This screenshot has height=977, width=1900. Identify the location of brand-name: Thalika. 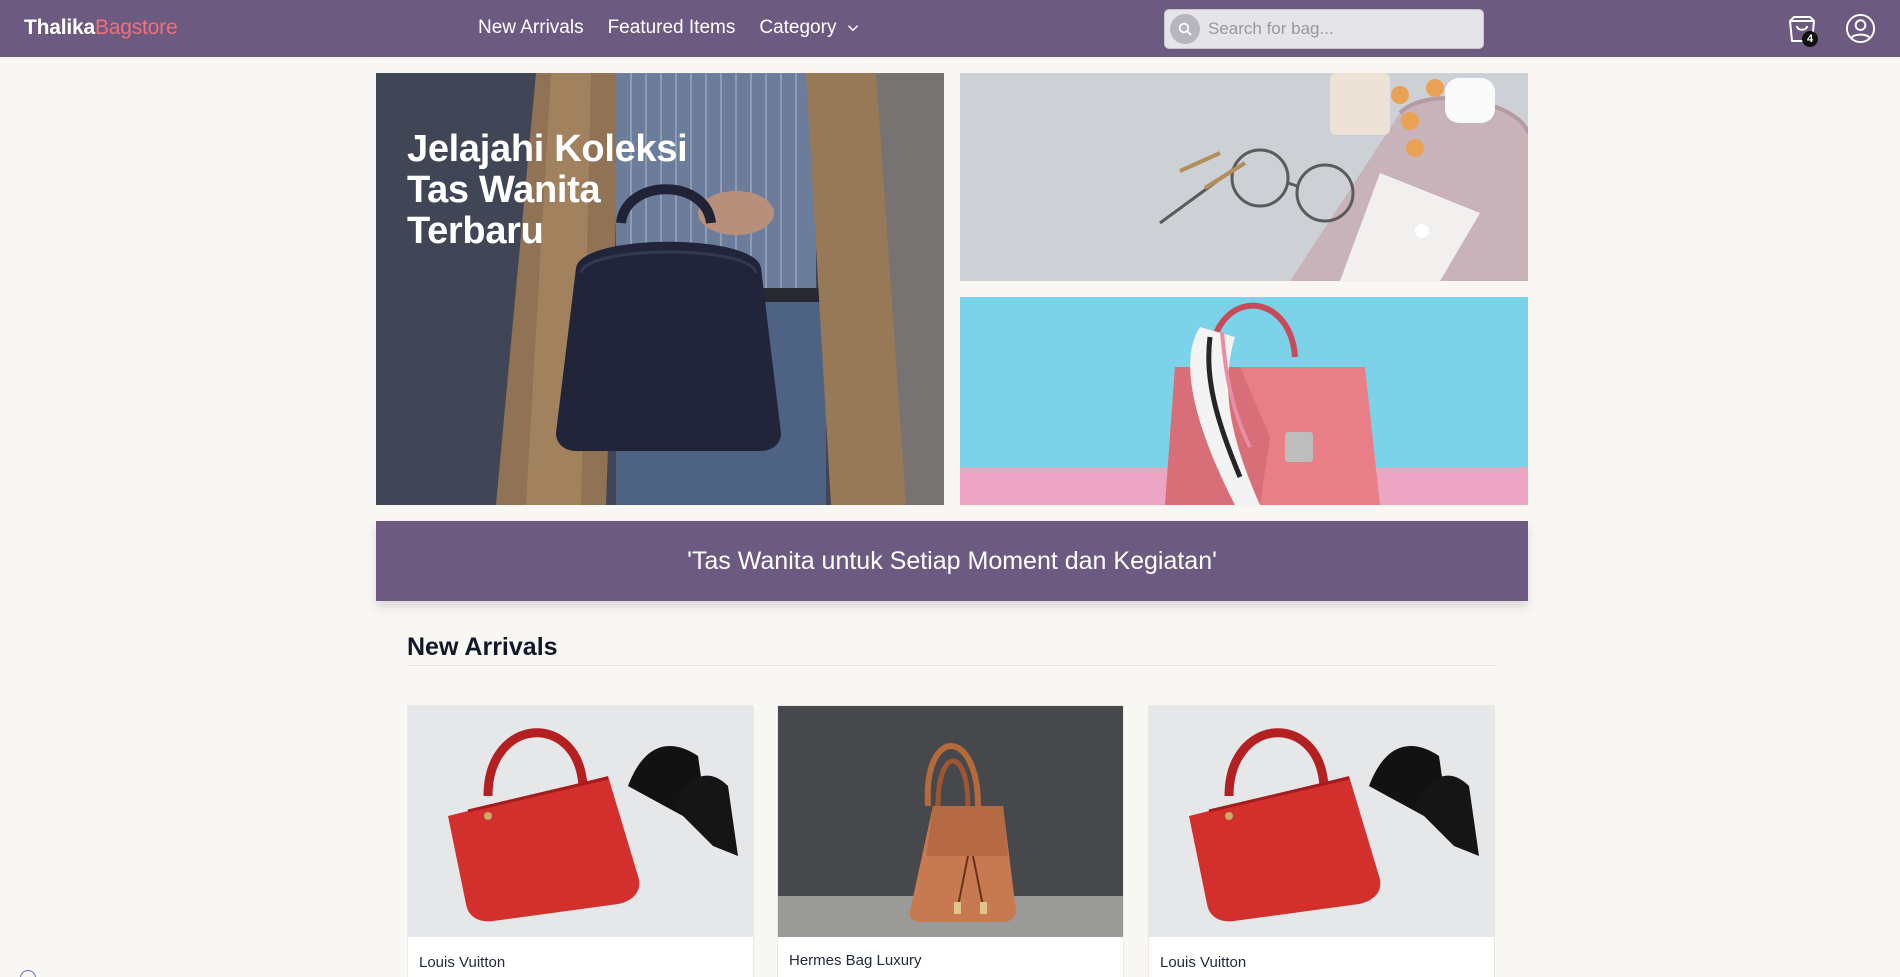
(59, 27).